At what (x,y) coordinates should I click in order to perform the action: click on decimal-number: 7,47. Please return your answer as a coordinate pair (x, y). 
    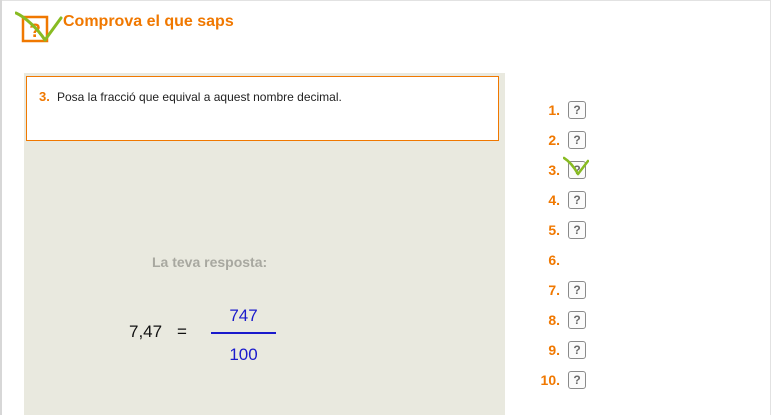
    Looking at the image, I should click on (146, 331).